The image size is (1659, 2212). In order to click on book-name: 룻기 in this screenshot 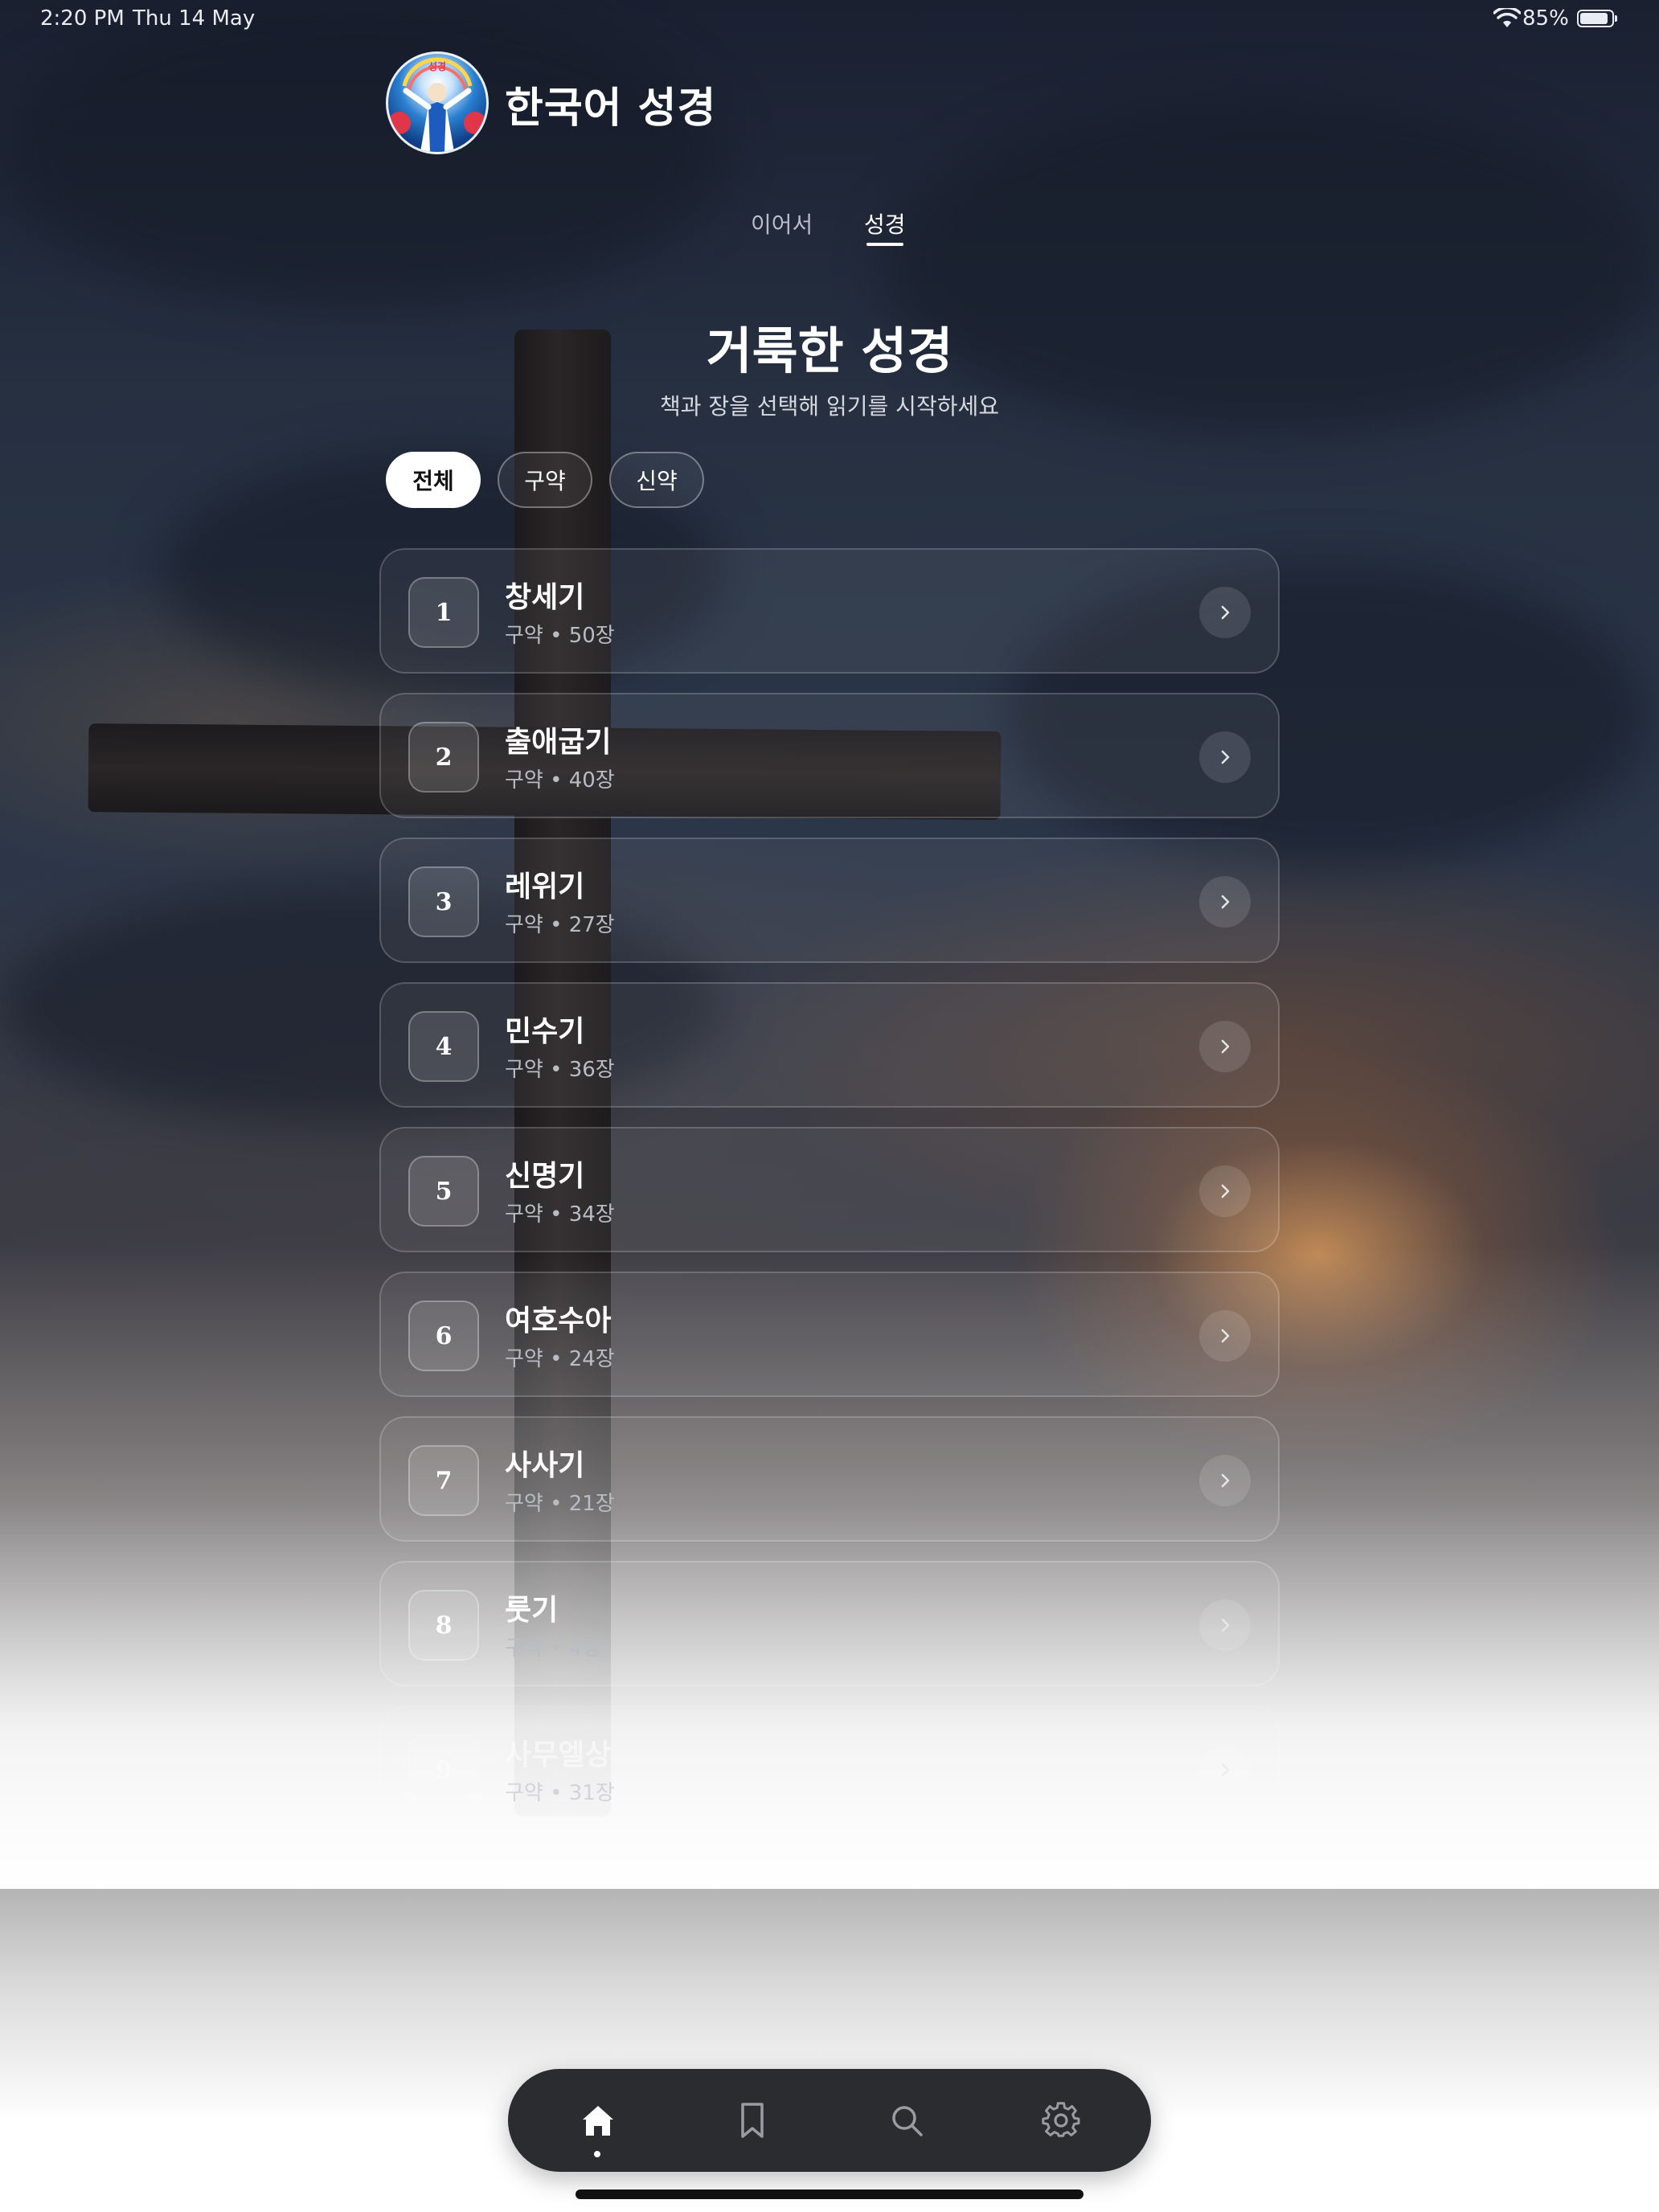, I will do `click(532, 1610)`.